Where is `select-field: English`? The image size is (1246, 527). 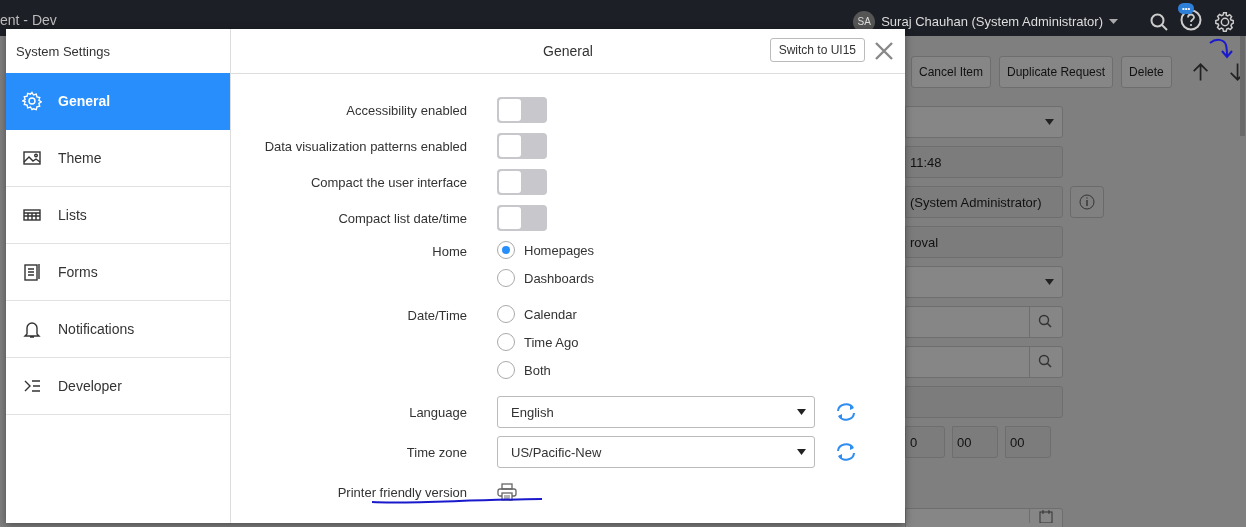 select-field: English is located at coordinates (656, 412).